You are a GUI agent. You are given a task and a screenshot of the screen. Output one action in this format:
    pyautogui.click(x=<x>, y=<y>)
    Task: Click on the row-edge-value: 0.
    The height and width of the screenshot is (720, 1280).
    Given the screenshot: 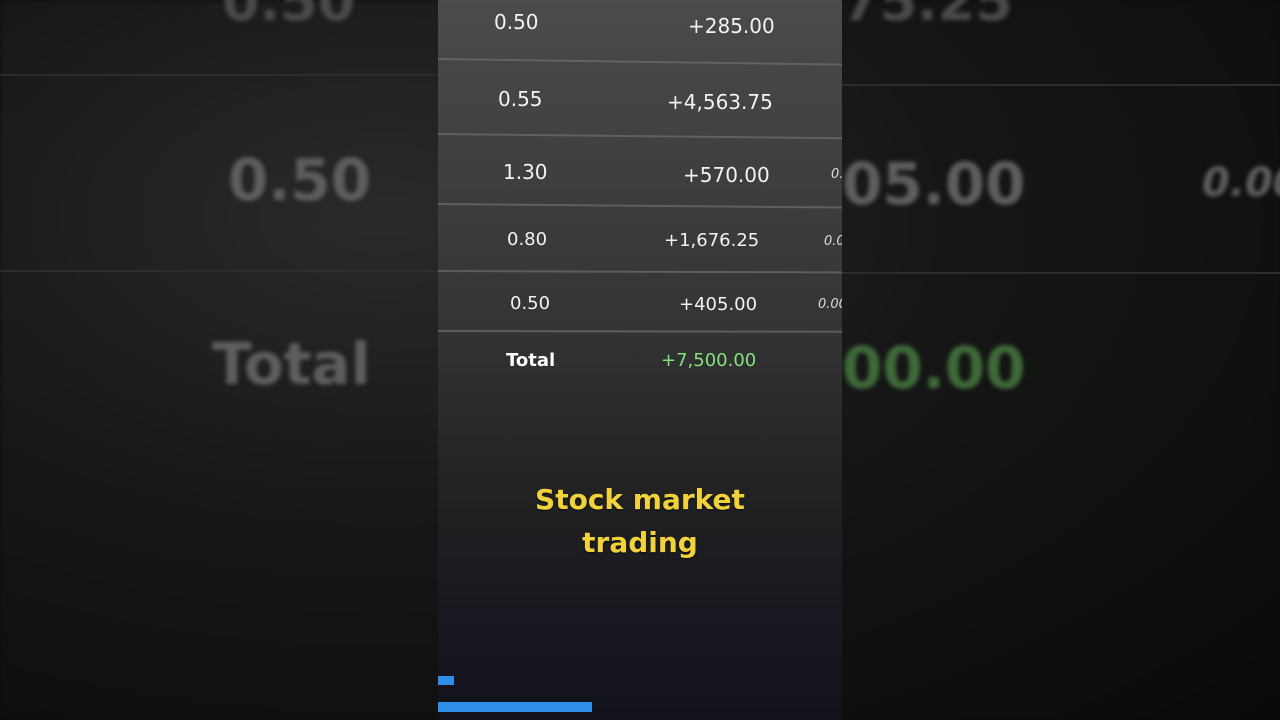 What is the action you would take?
    pyautogui.click(x=836, y=174)
    